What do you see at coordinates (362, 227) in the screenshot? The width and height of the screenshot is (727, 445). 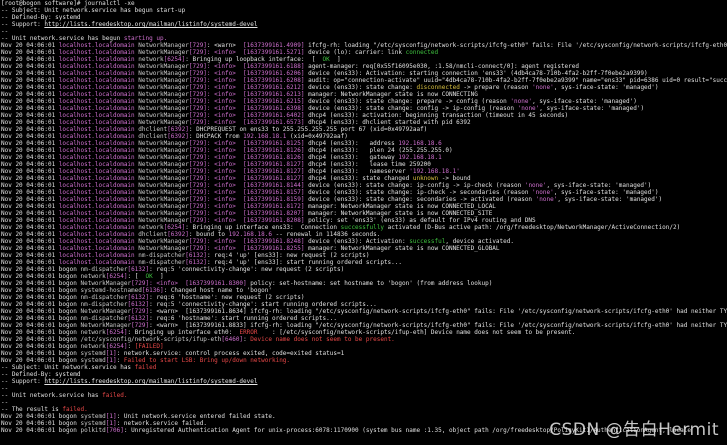 I see `log-segment: successfully` at bounding box center [362, 227].